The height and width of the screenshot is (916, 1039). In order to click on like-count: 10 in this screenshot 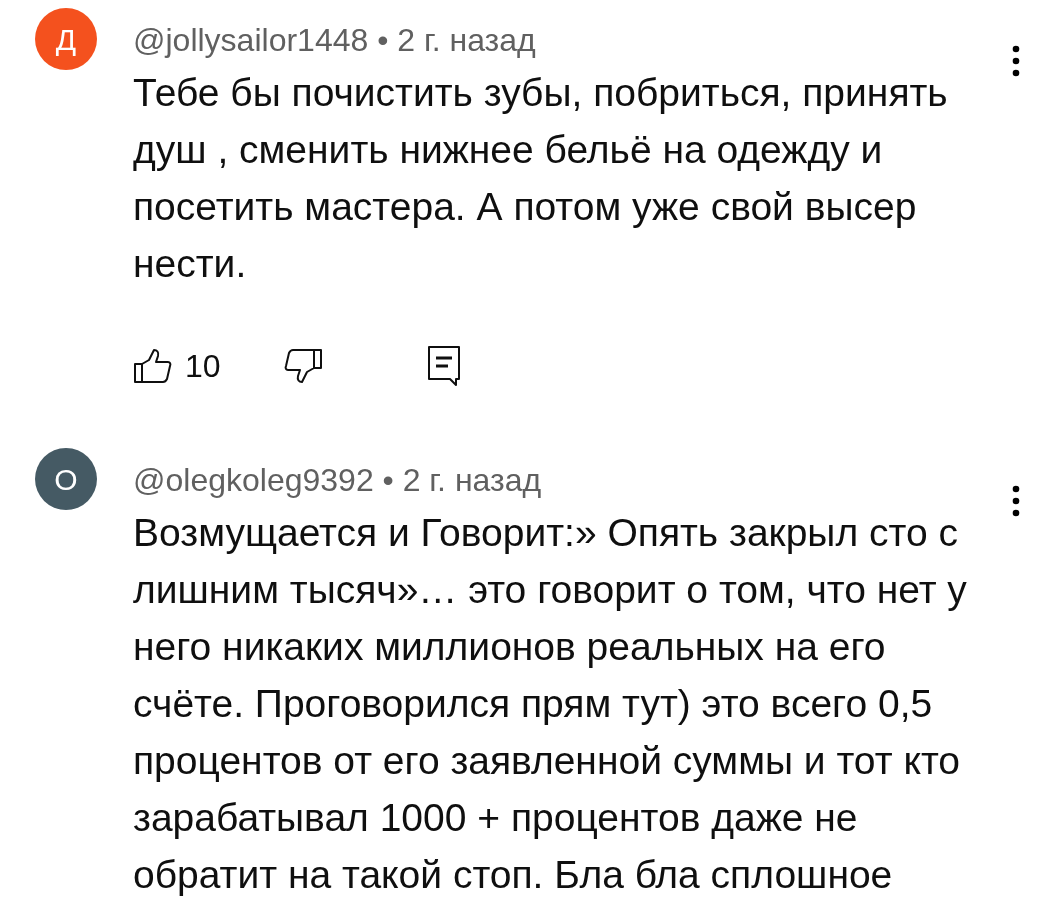, I will do `click(203, 366)`.